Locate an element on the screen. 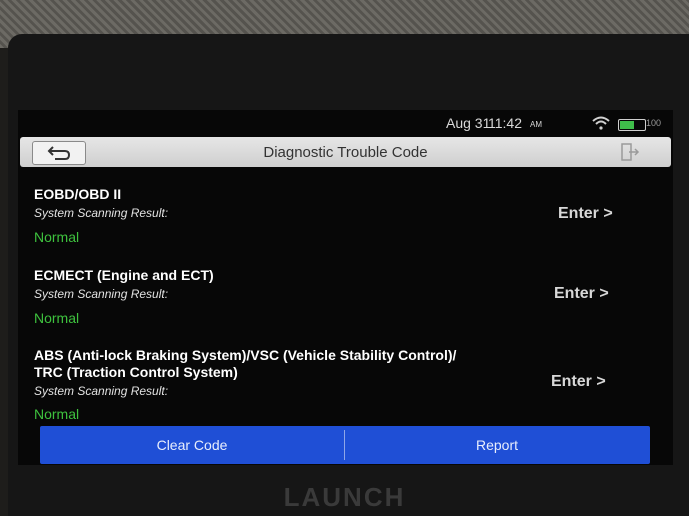 Image resolution: width=689 pixels, height=516 pixels. status-bar: Aug 31 11:42 AM 100 is located at coordinates (345, 123).